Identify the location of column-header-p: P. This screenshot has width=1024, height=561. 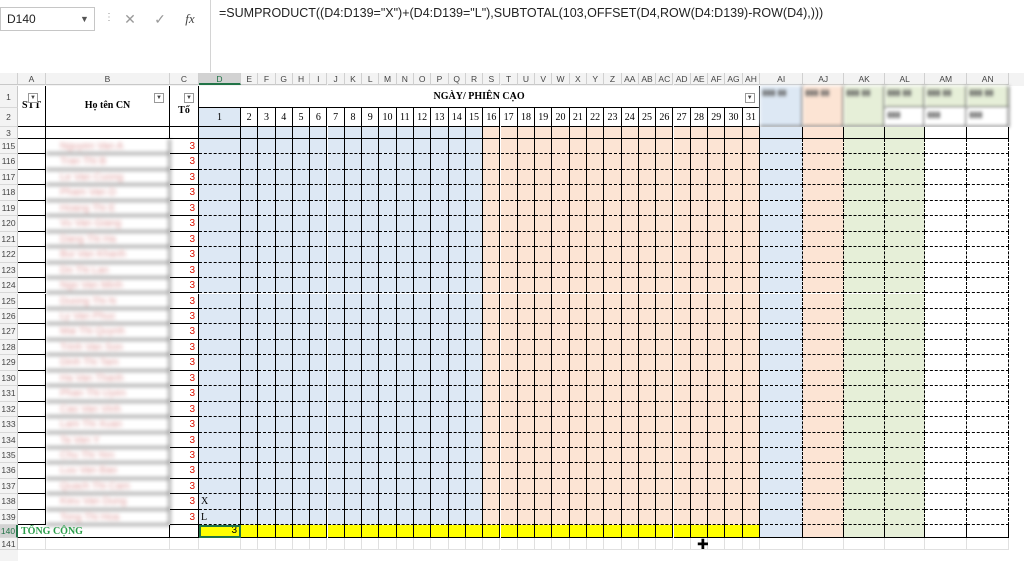
(440, 79).